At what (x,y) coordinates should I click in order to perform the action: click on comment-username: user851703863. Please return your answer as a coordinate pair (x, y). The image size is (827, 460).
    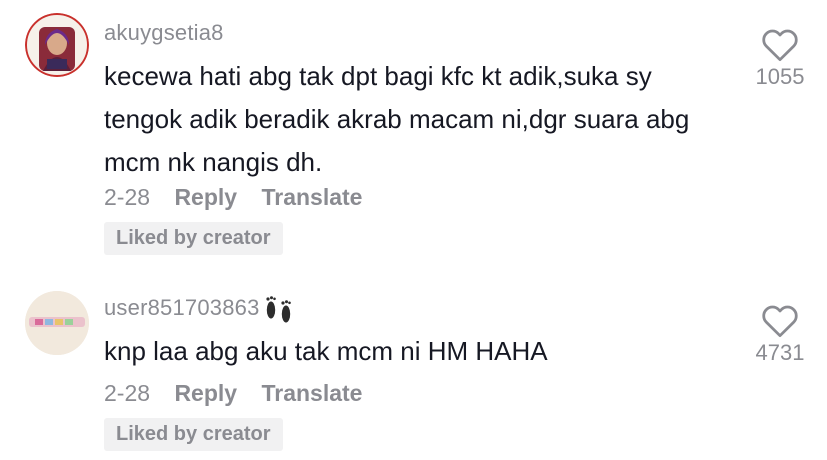
    Looking at the image, I should click on (200, 309).